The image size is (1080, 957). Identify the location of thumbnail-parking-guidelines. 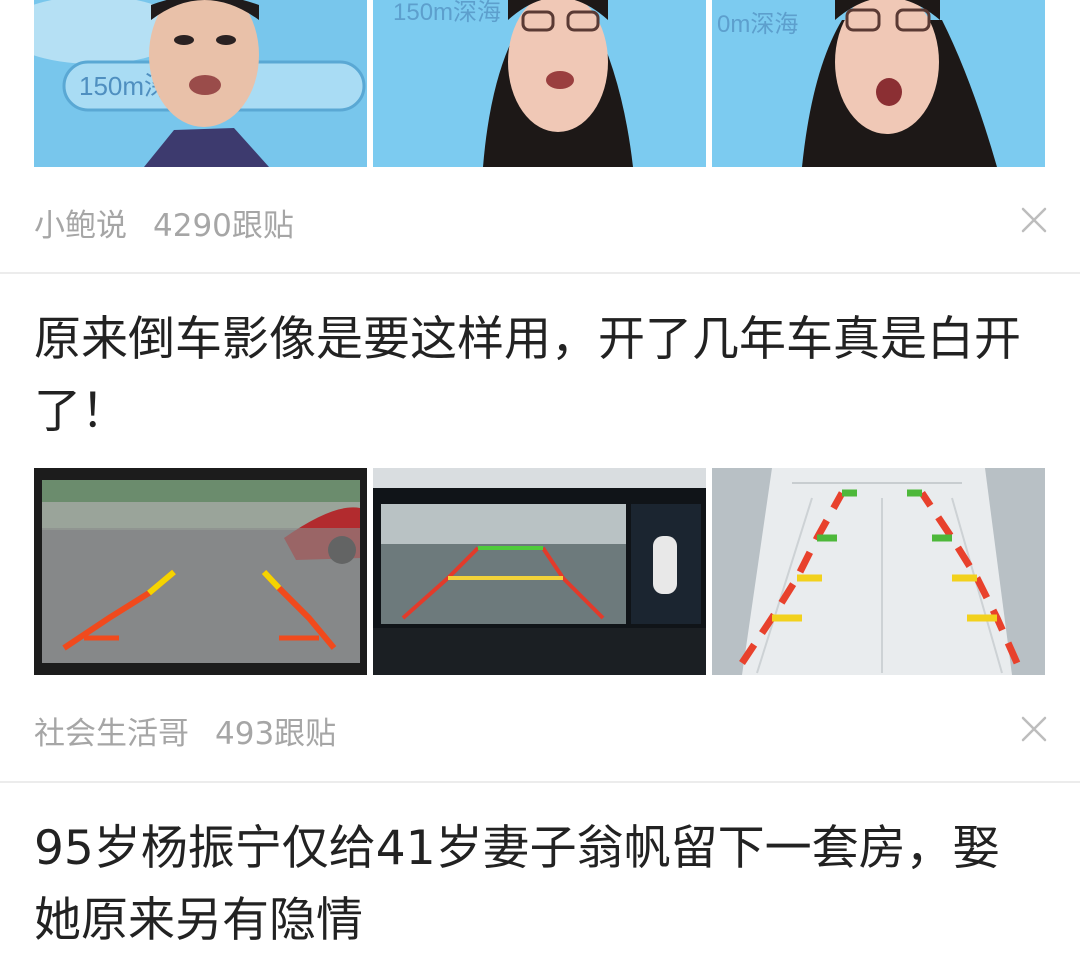
(878, 571).